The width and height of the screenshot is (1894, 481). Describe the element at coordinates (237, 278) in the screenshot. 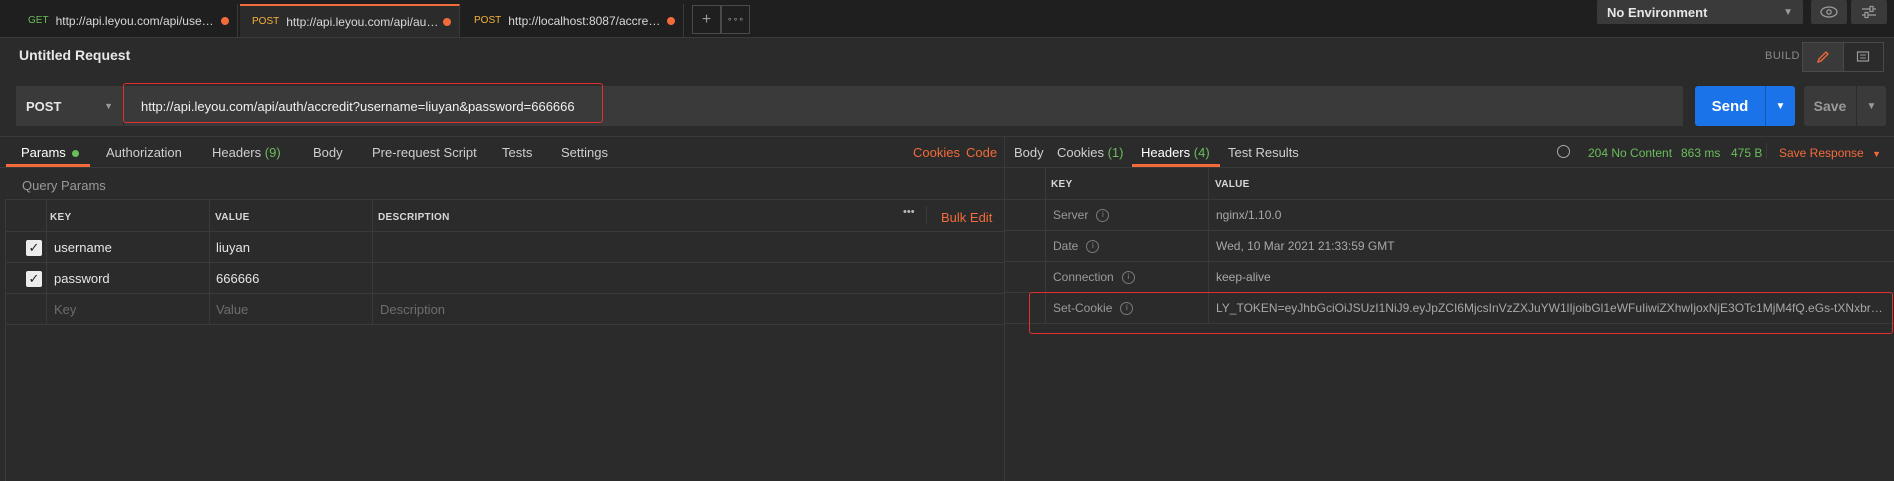

I see `param-value: 666666` at that location.